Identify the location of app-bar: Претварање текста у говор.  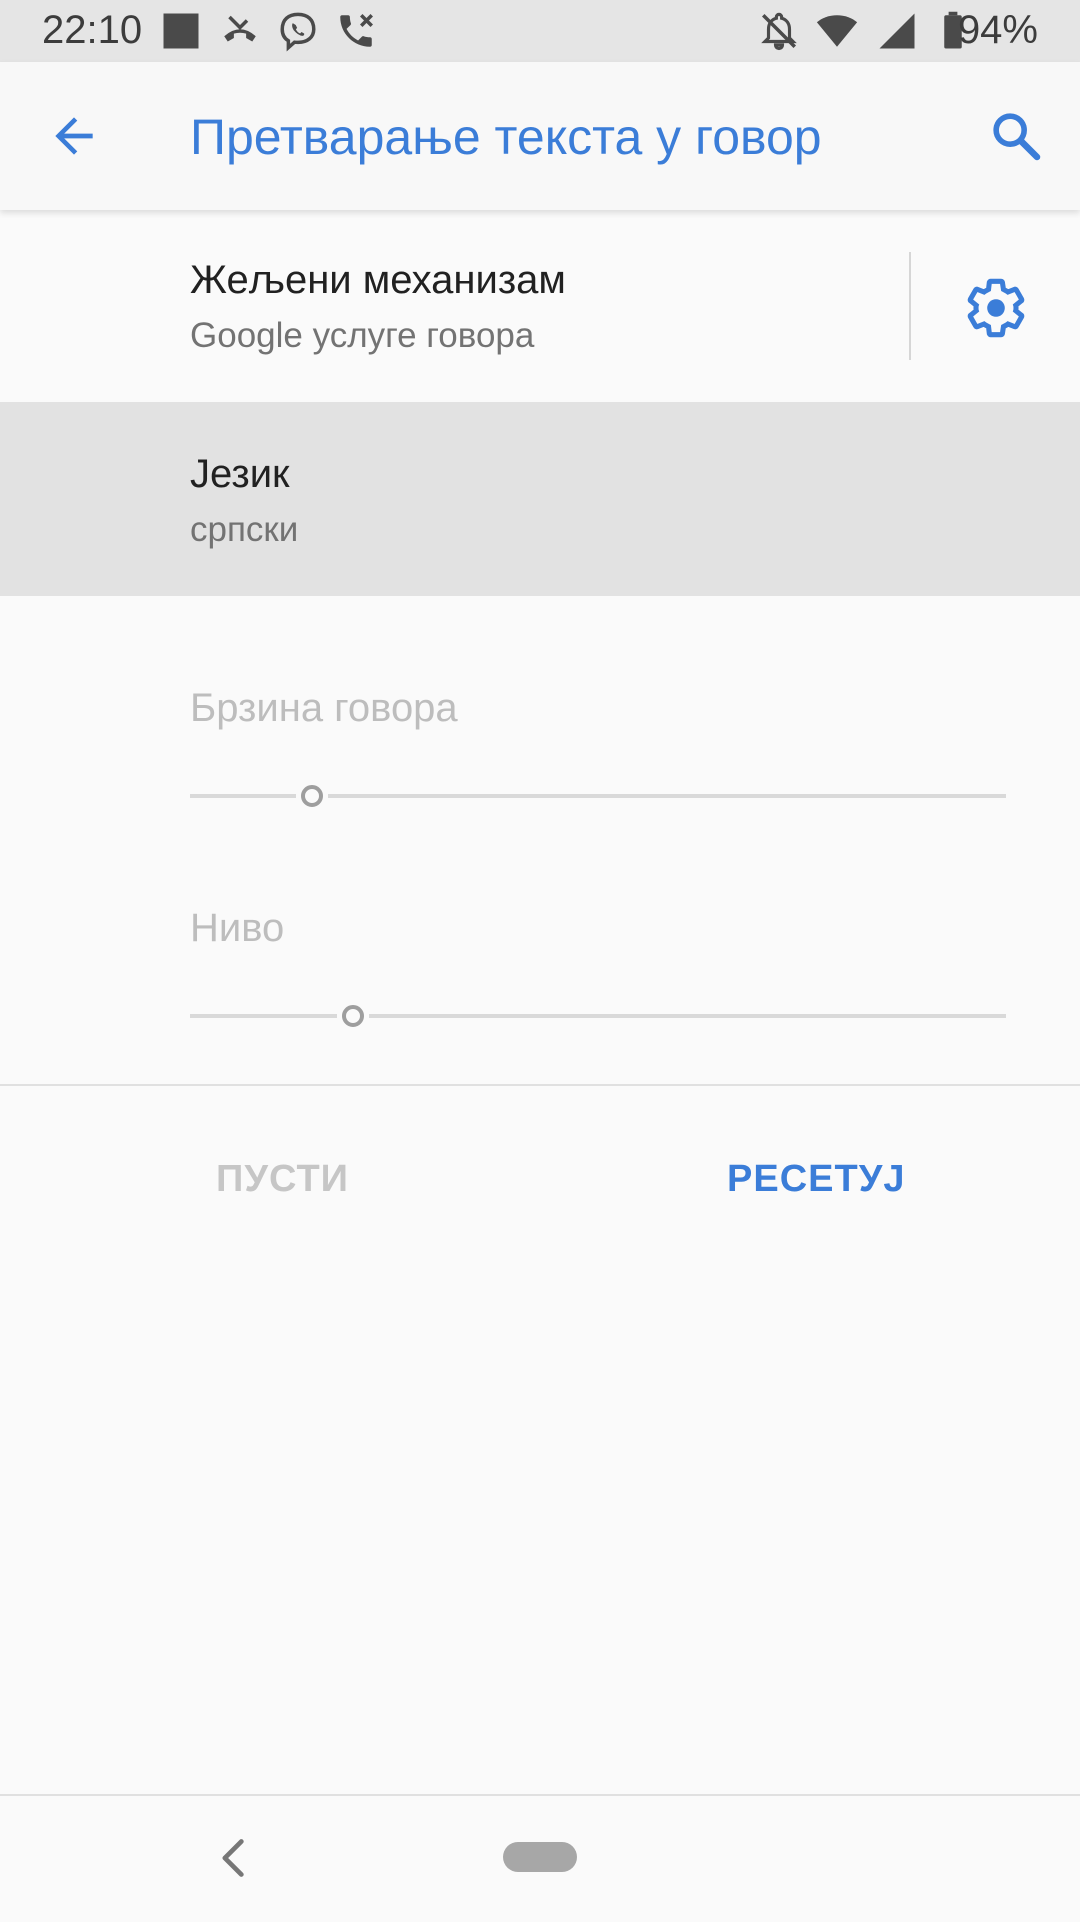
(540, 136).